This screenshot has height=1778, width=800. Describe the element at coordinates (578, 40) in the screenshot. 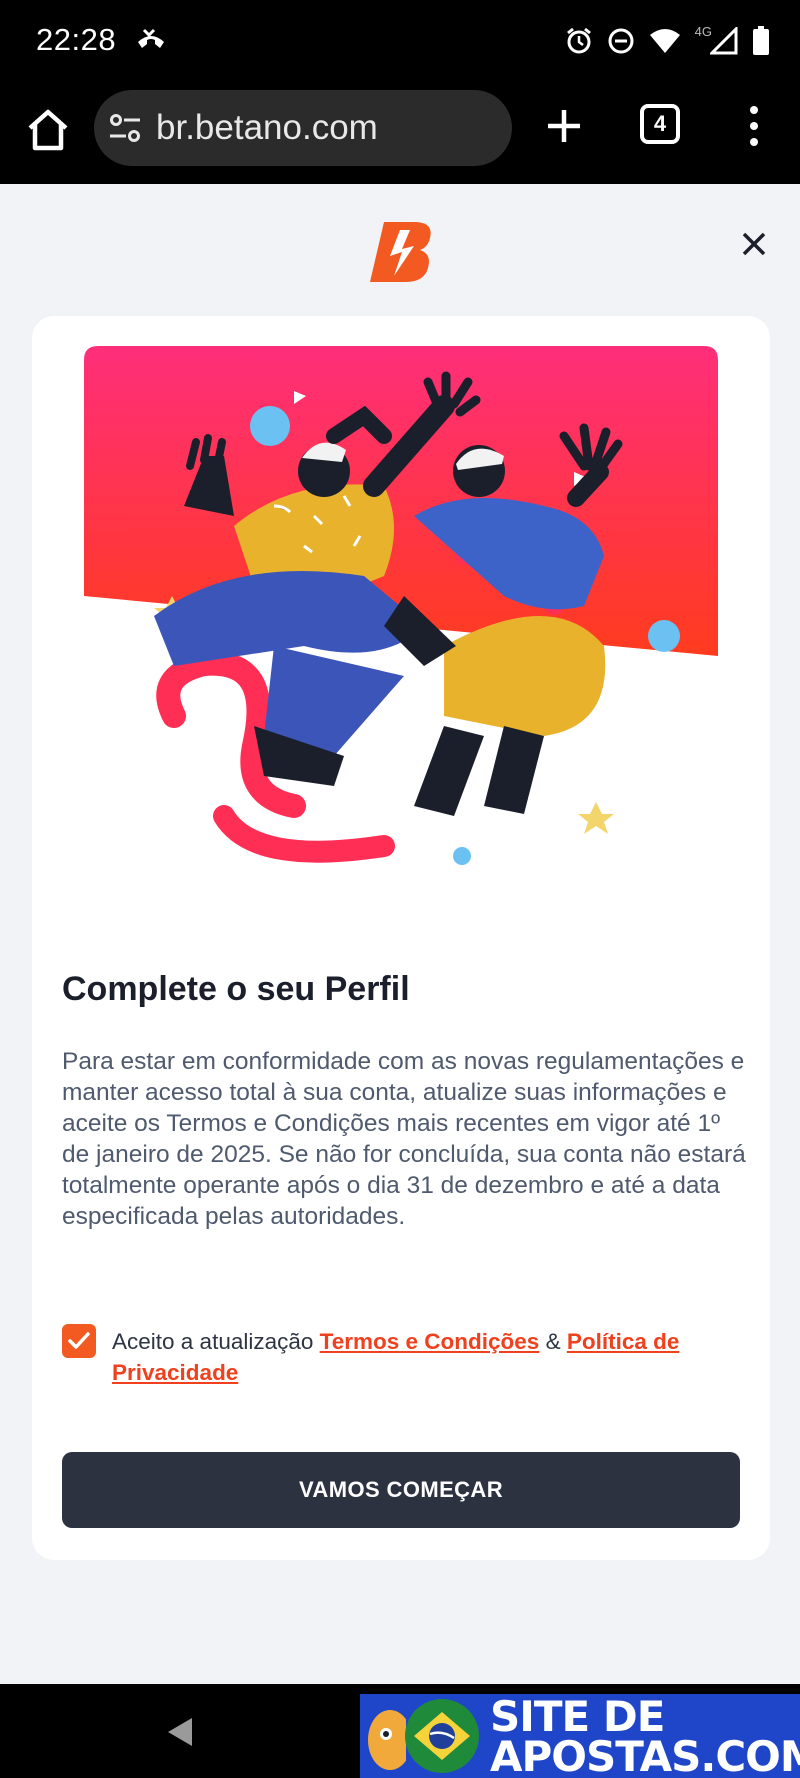

I see `alarm-icon` at that location.